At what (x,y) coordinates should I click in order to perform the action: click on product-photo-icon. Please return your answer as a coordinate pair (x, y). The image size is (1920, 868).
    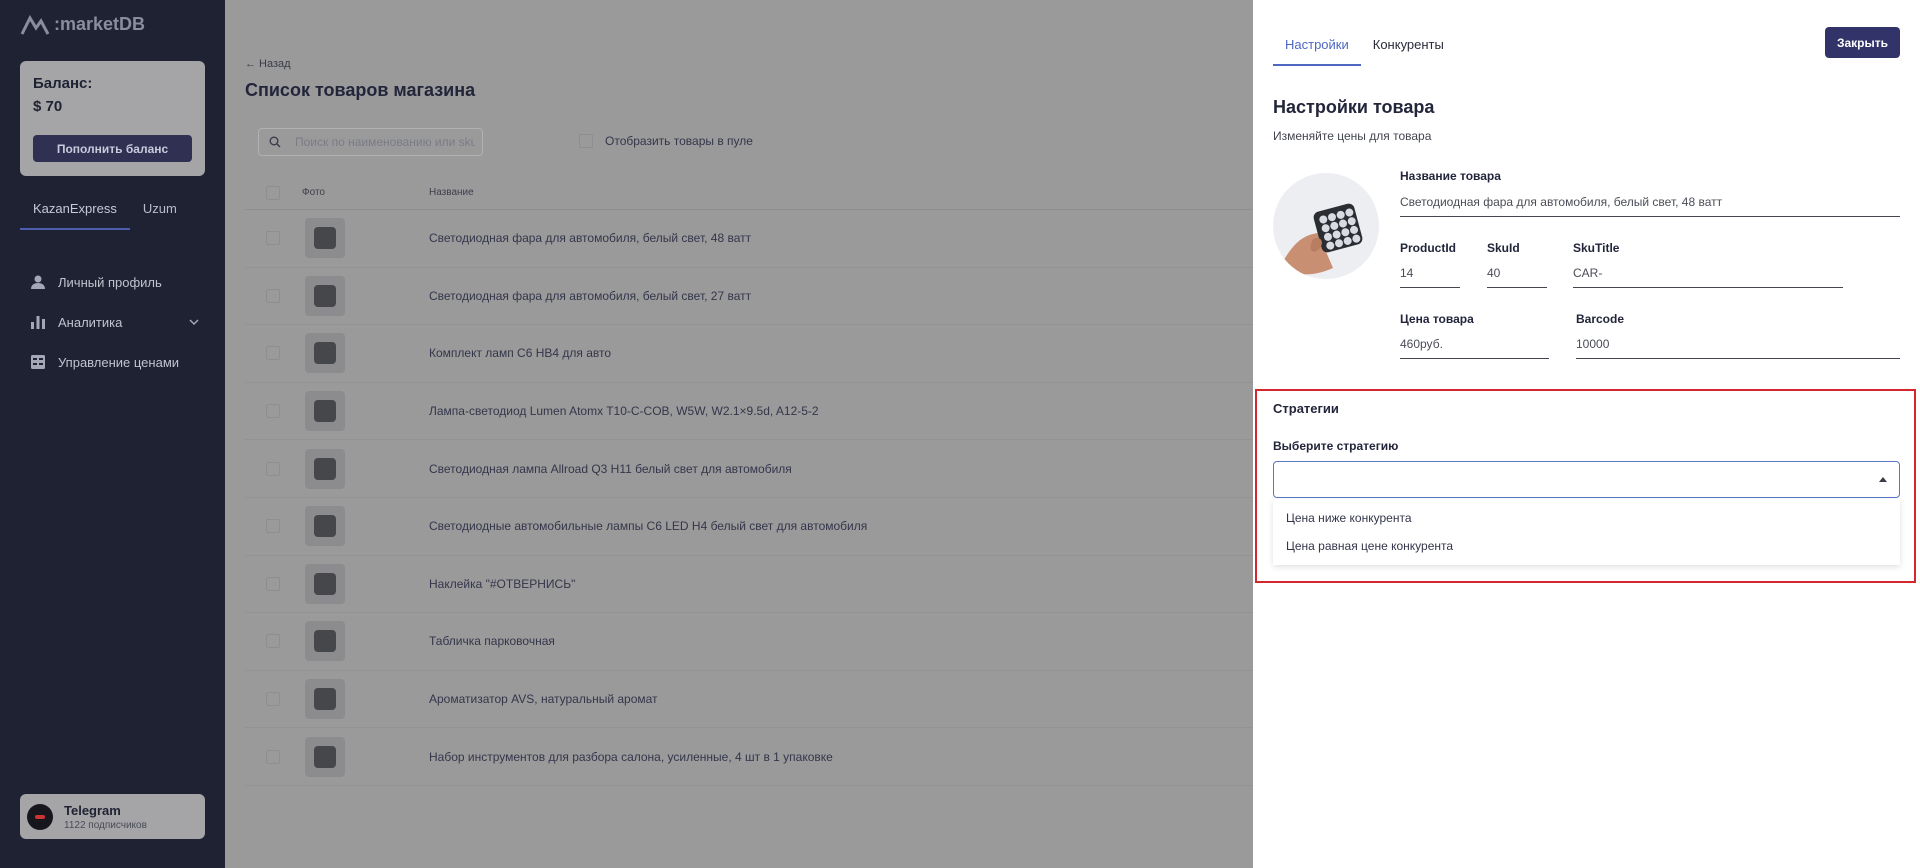
    Looking at the image, I should click on (1322, 239).